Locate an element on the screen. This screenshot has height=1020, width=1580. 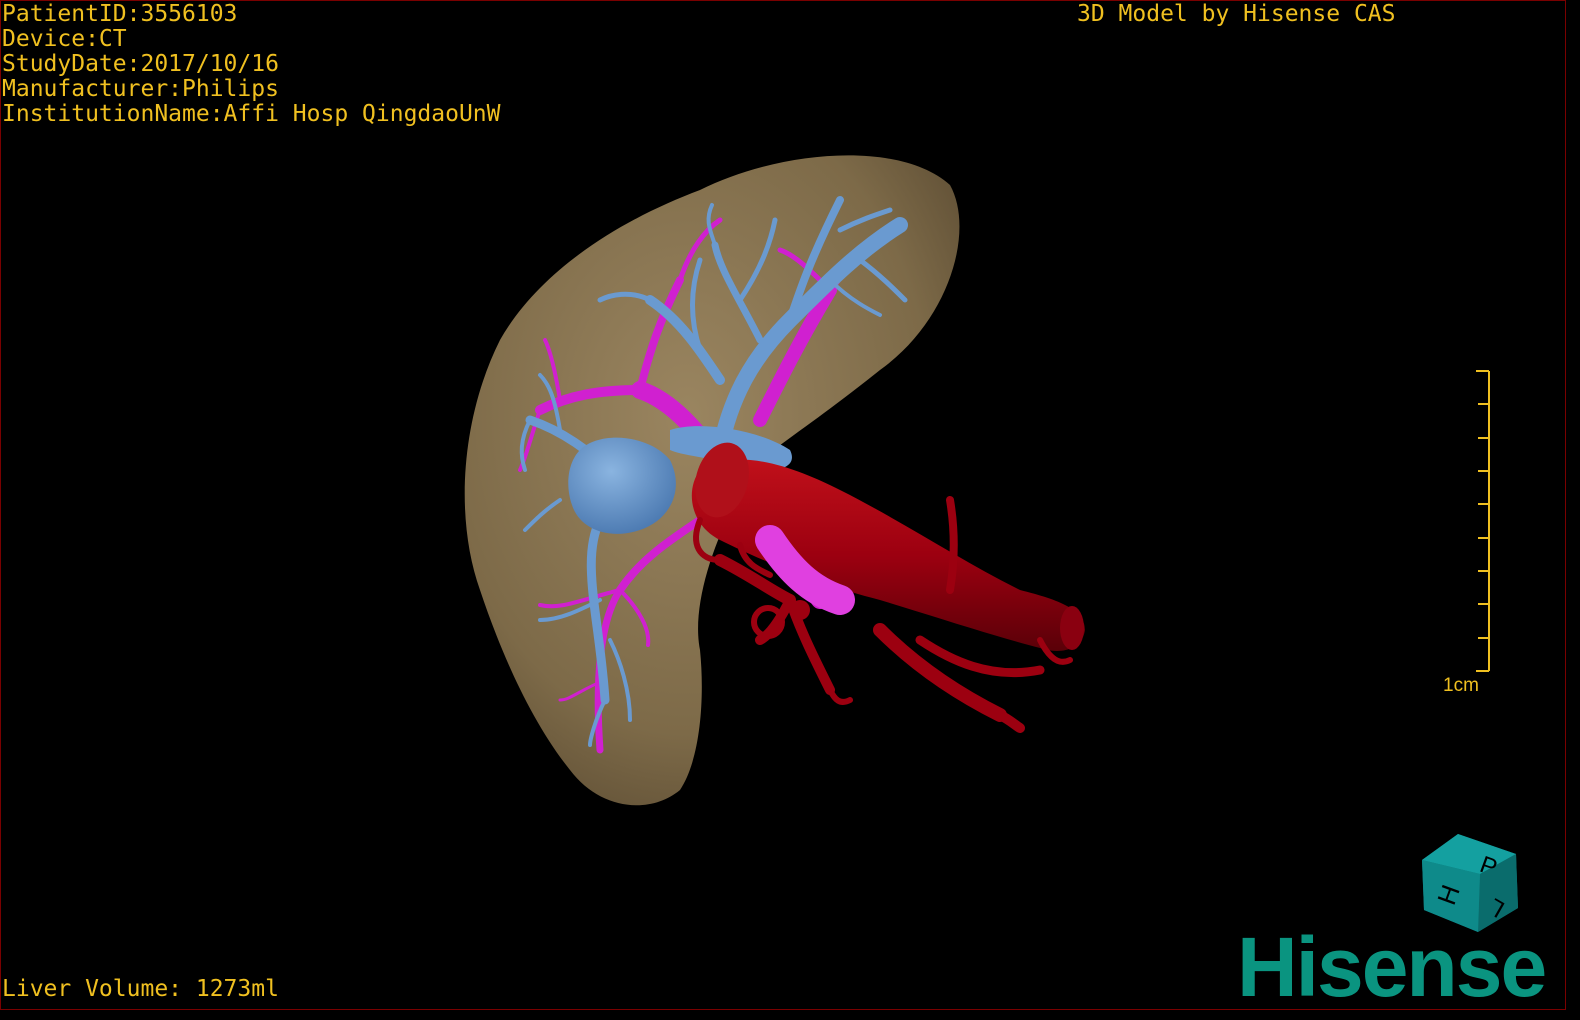
scale-label: 1cm is located at coordinates (1461, 685).